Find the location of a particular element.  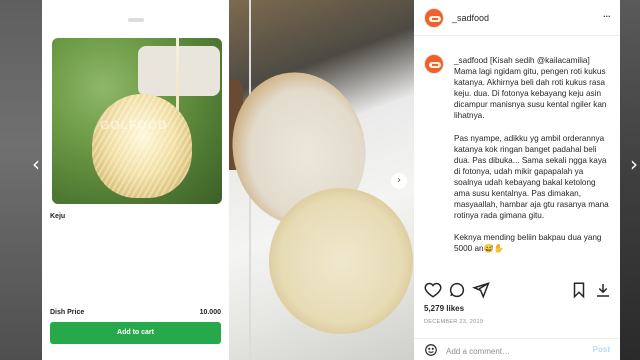

caption-username: _sadfood is located at coordinates (471, 60).